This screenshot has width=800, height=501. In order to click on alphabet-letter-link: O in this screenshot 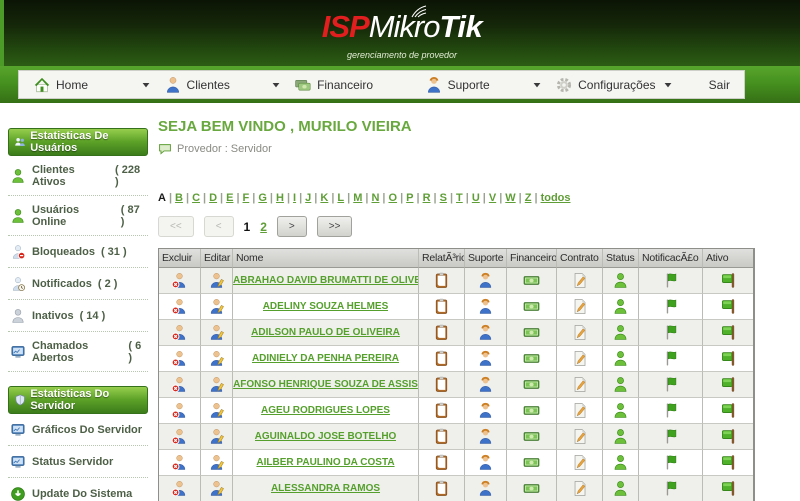, I will do `click(393, 198)`.